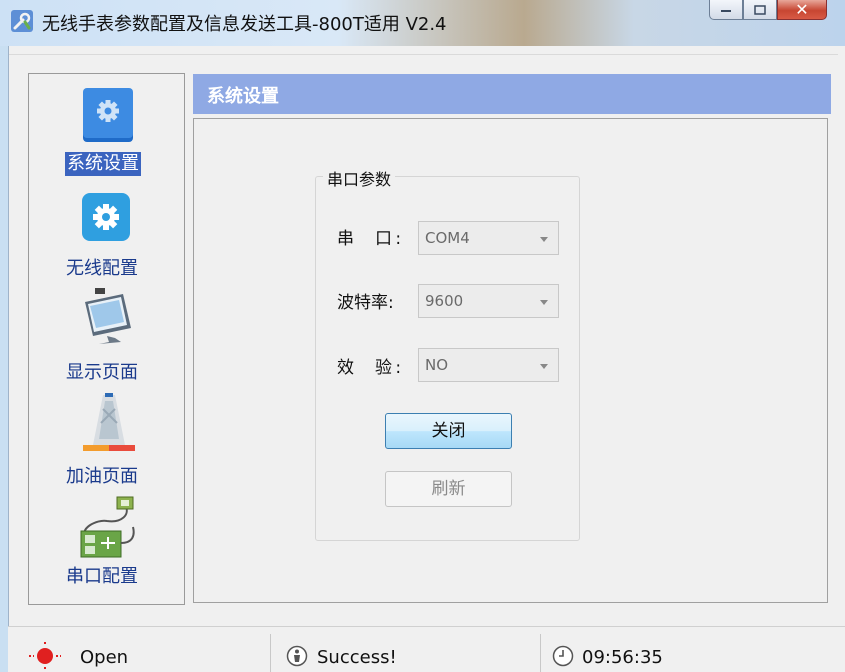  Describe the element at coordinates (108, 316) in the screenshot. I see `monitor-icon` at that location.